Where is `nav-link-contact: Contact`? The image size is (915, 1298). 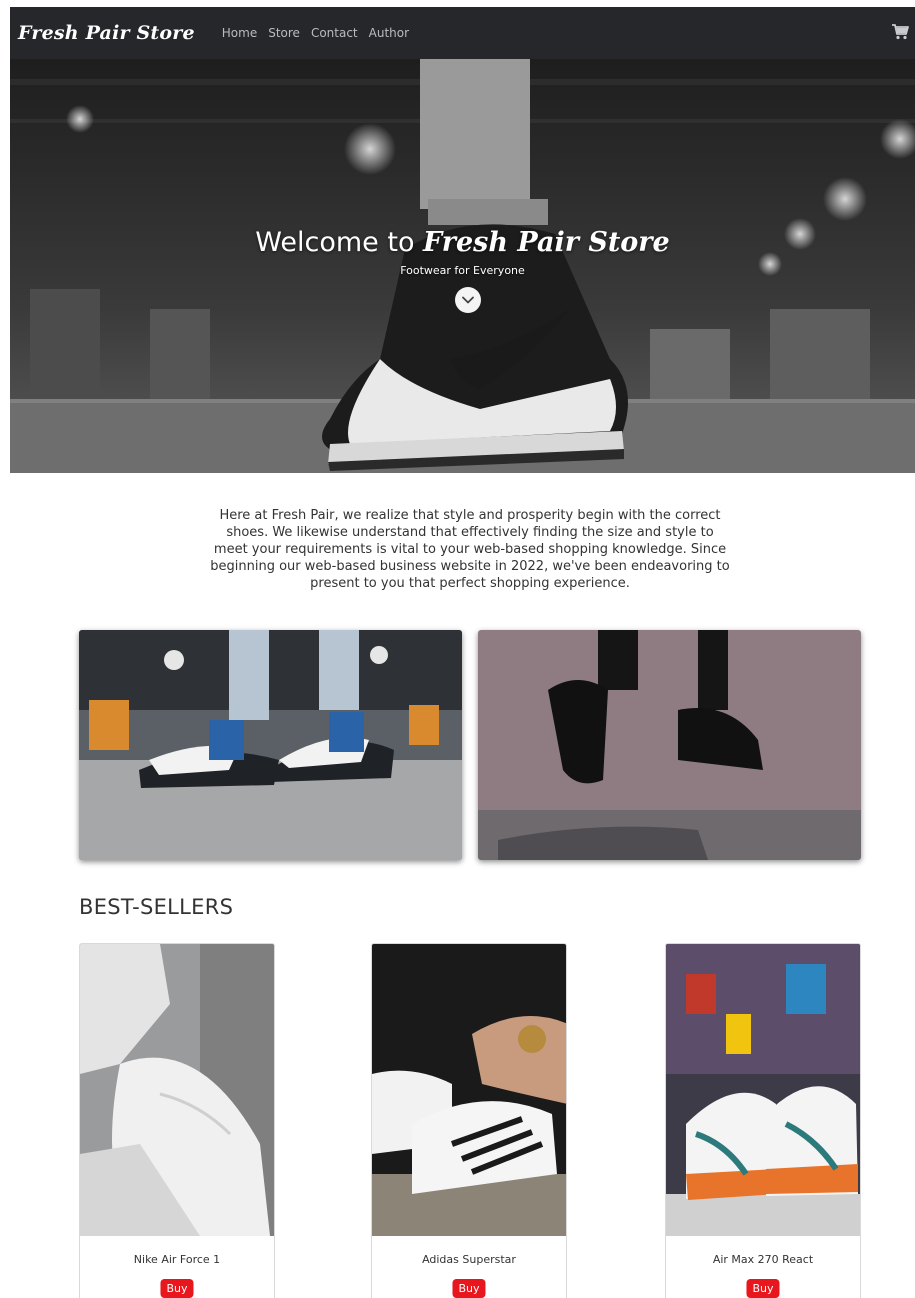
nav-link-contact: Contact is located at coordinates (334, 33).